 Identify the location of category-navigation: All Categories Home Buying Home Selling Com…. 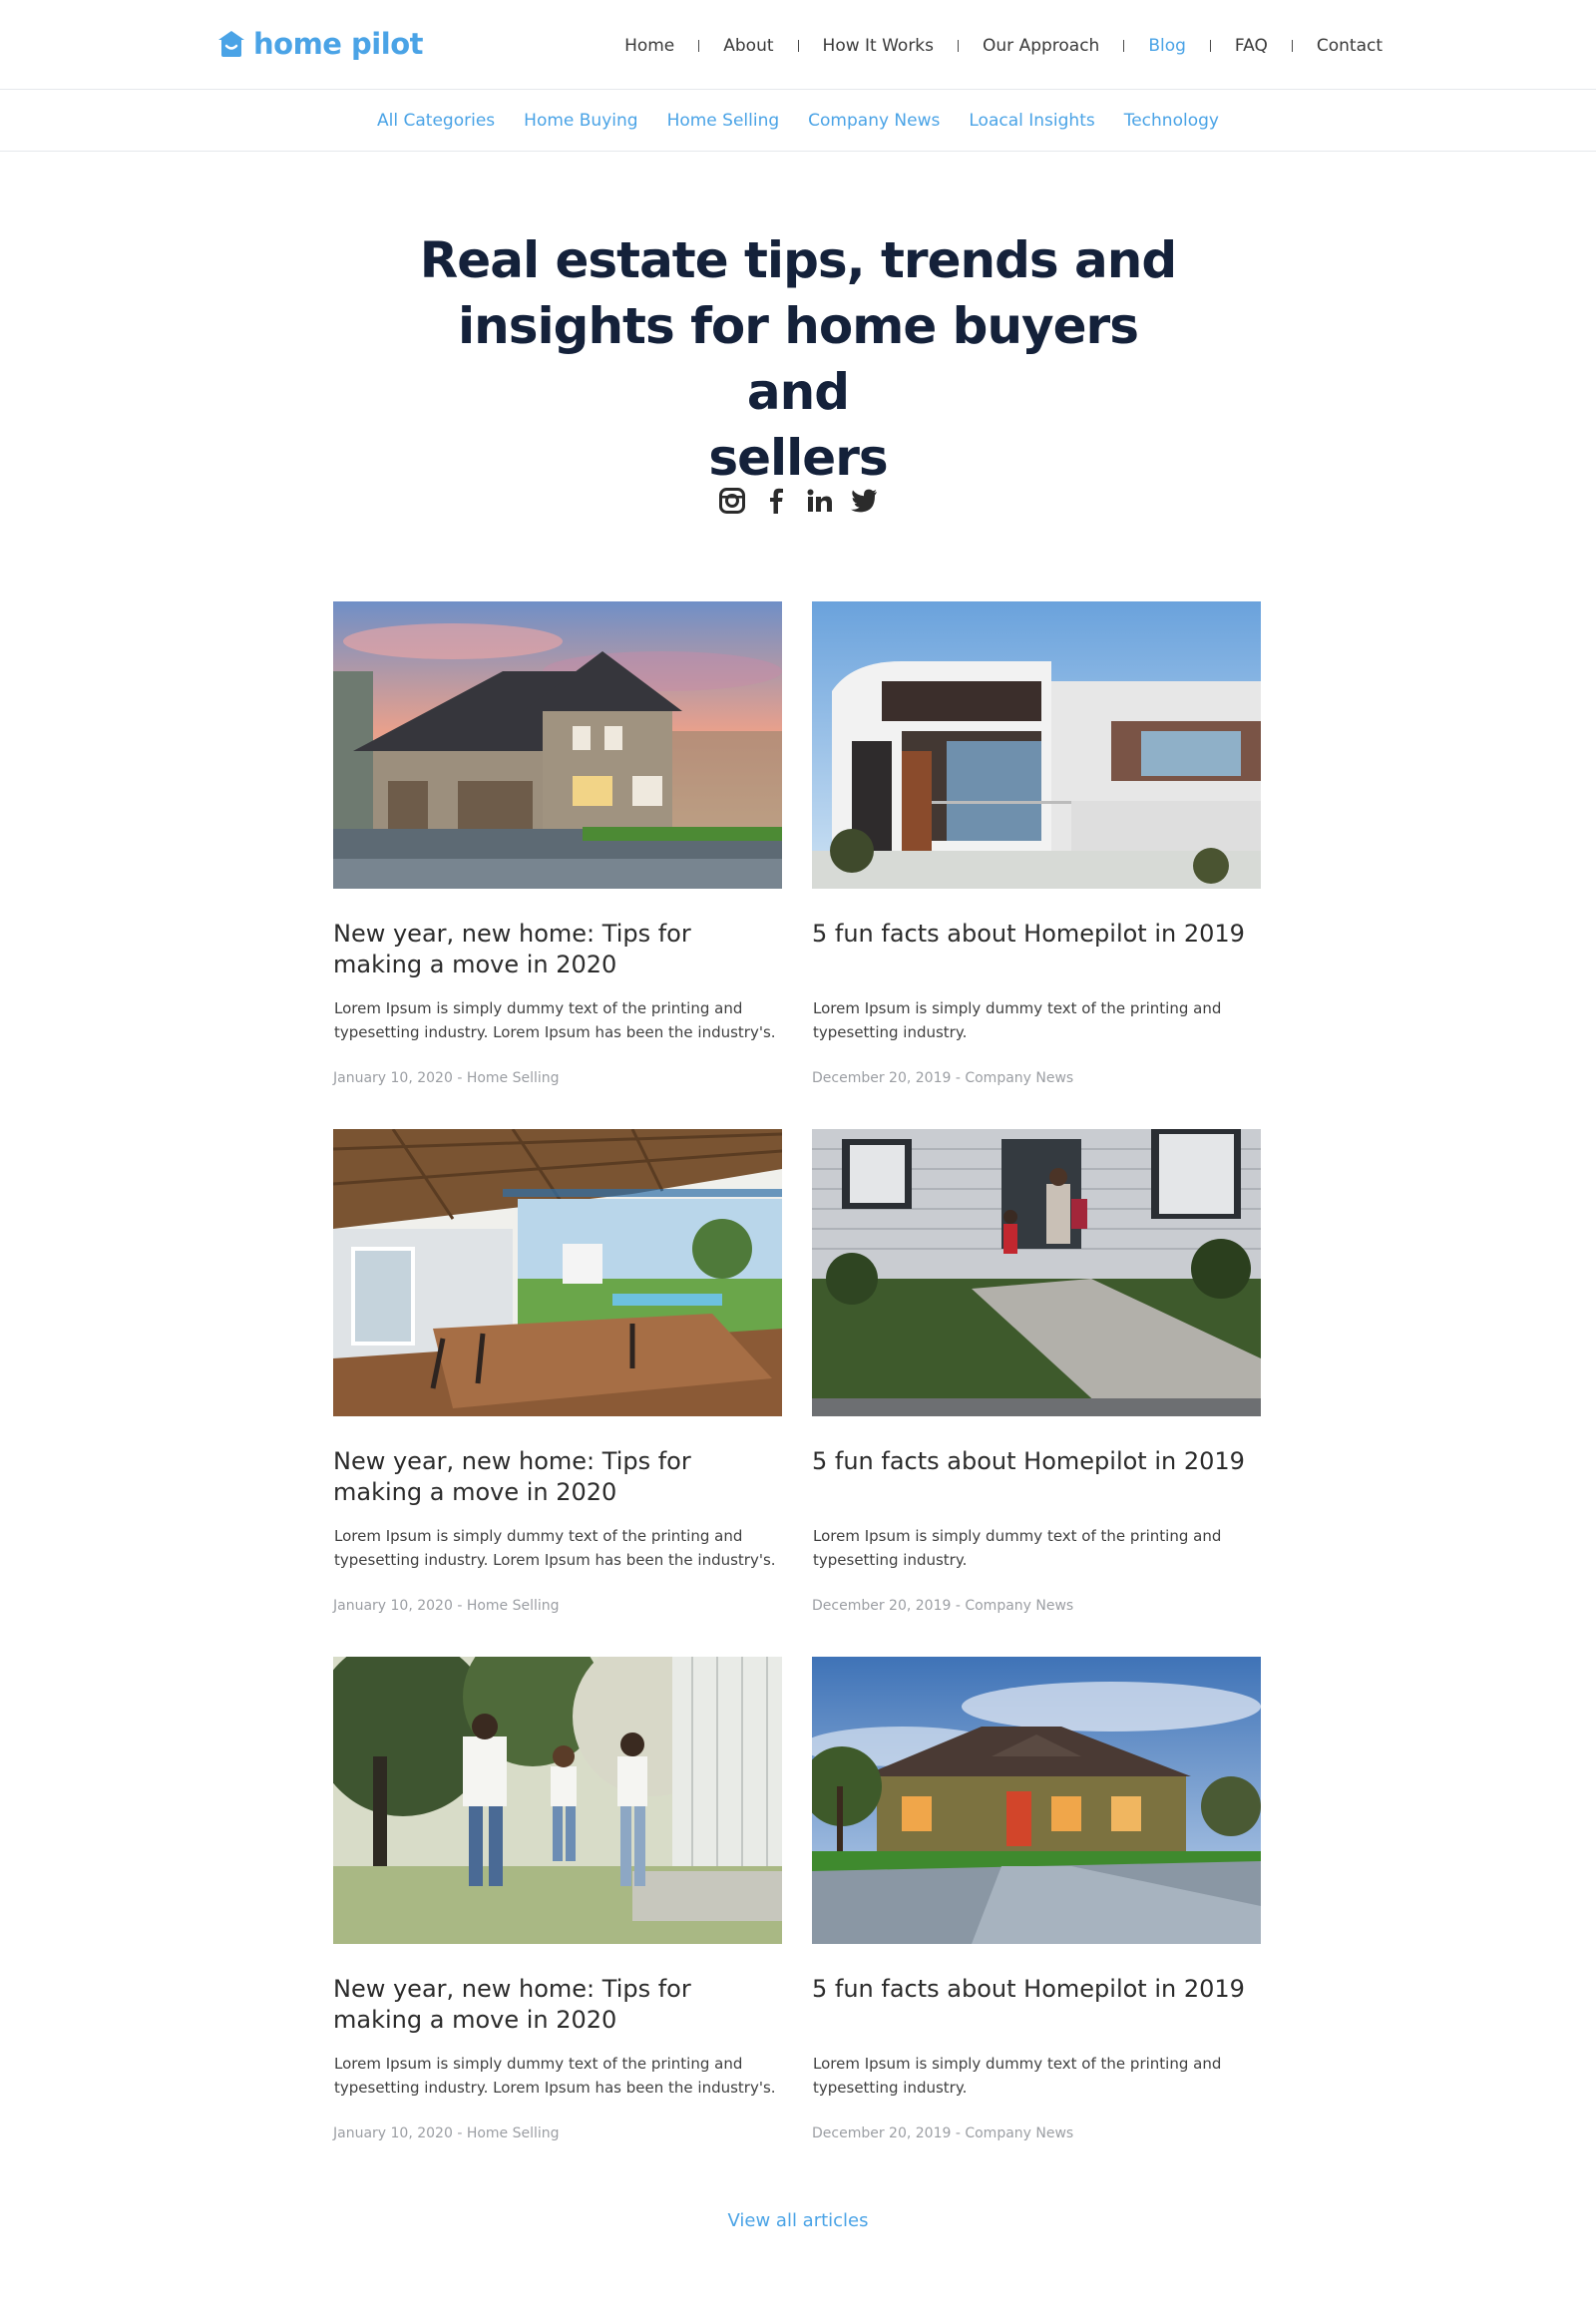
(798, 121).